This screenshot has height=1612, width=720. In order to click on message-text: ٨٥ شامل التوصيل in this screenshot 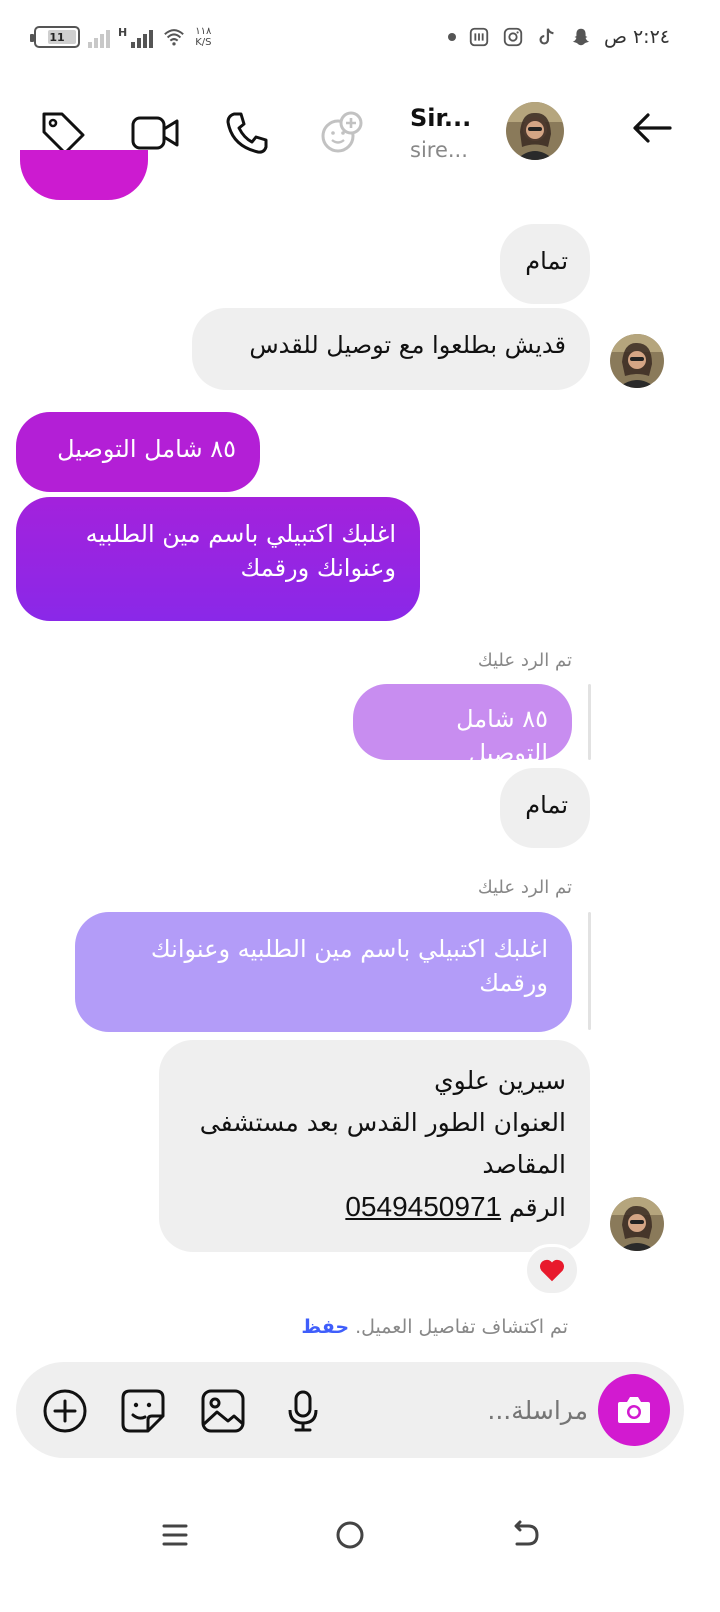, I will do `click(146, 449)`.